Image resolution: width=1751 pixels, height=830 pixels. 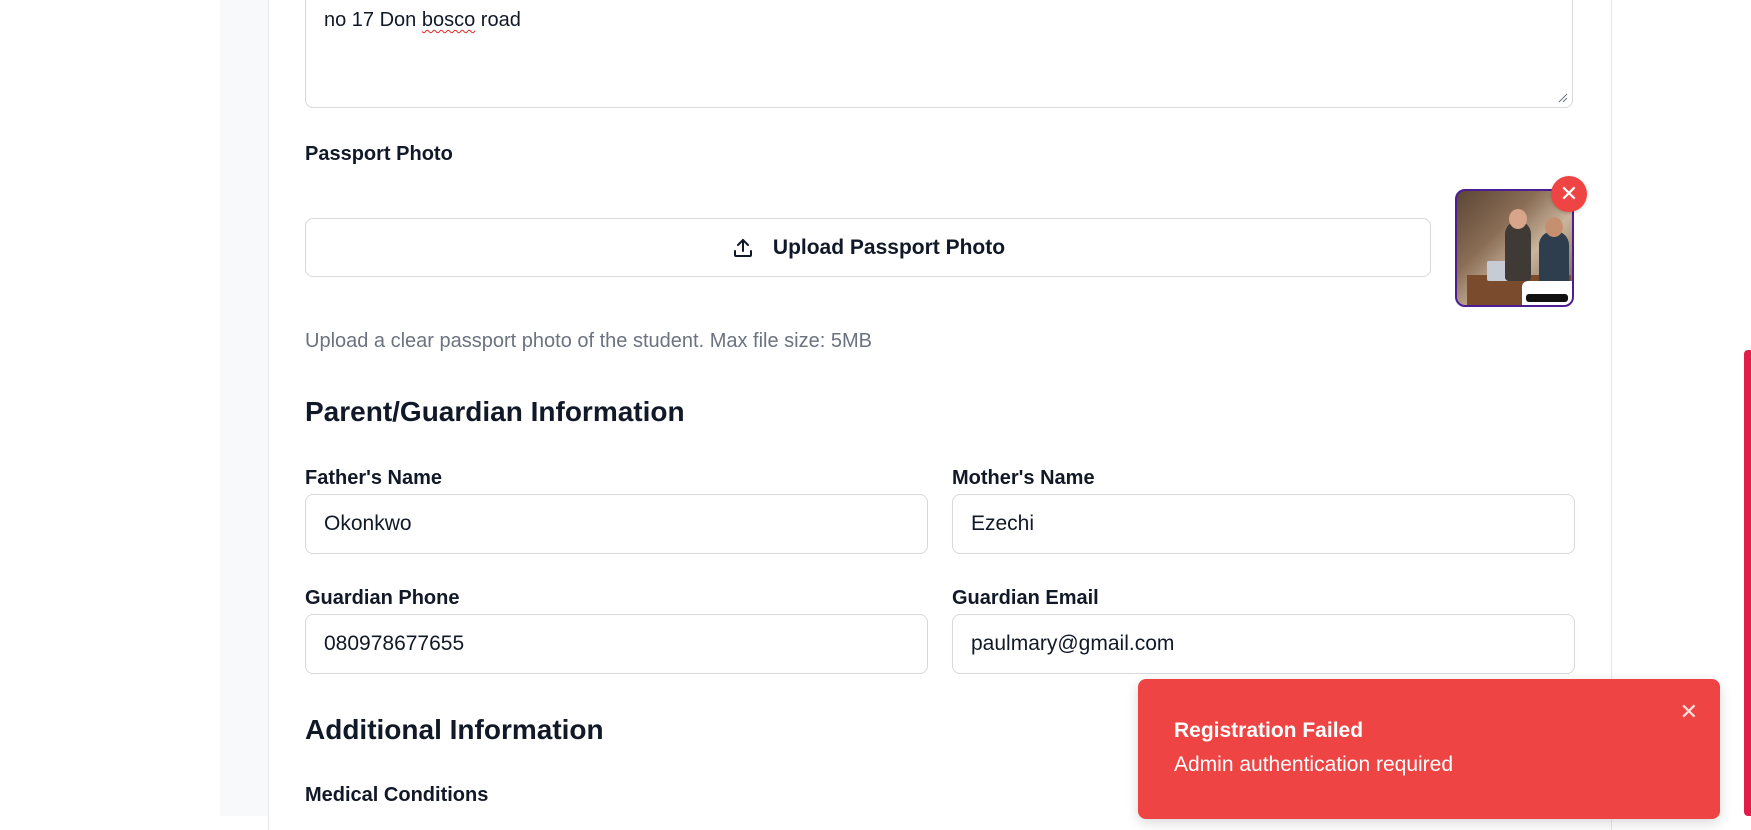 What do you see at coordinates (1747, 583) in the screenshot?
I see `scrollbar` at bounding box center [1747, 583].